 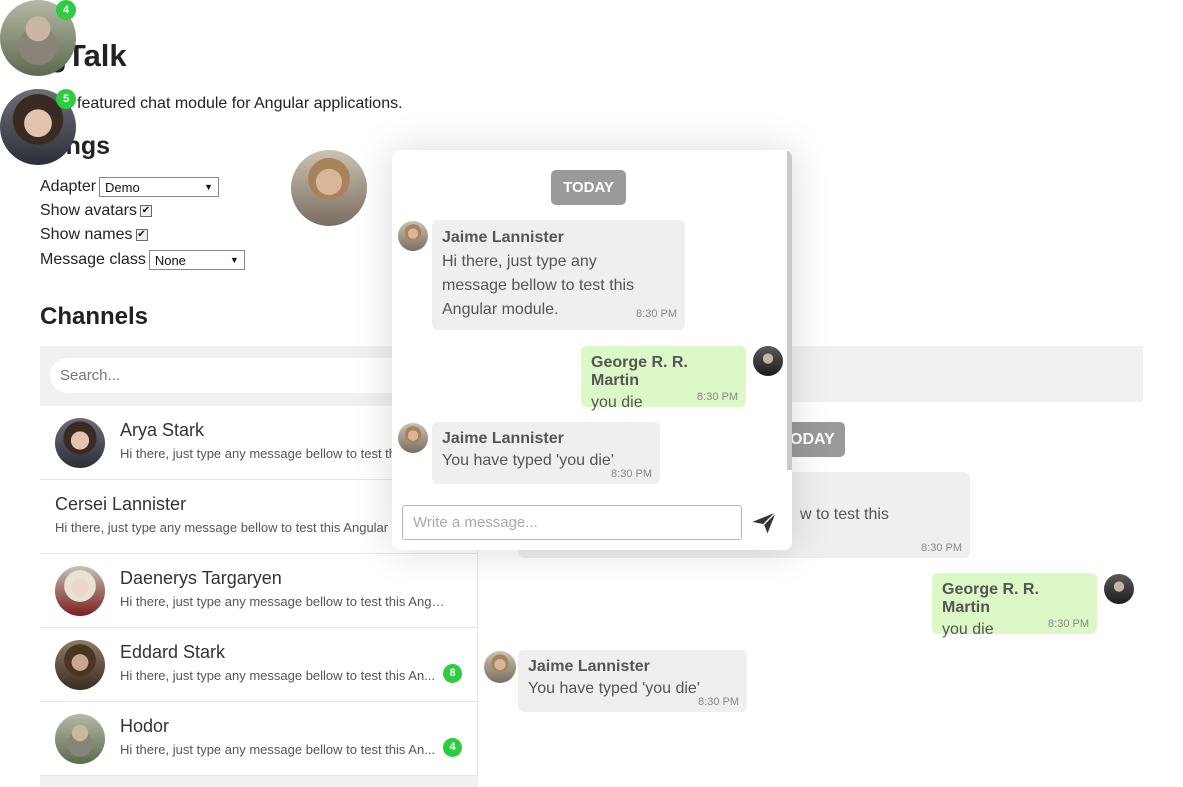 What do you see at coordinates (88, 210) in the screenshot?
I see `show-avatars-label: Show avatars` at bounding box center [88, 210].